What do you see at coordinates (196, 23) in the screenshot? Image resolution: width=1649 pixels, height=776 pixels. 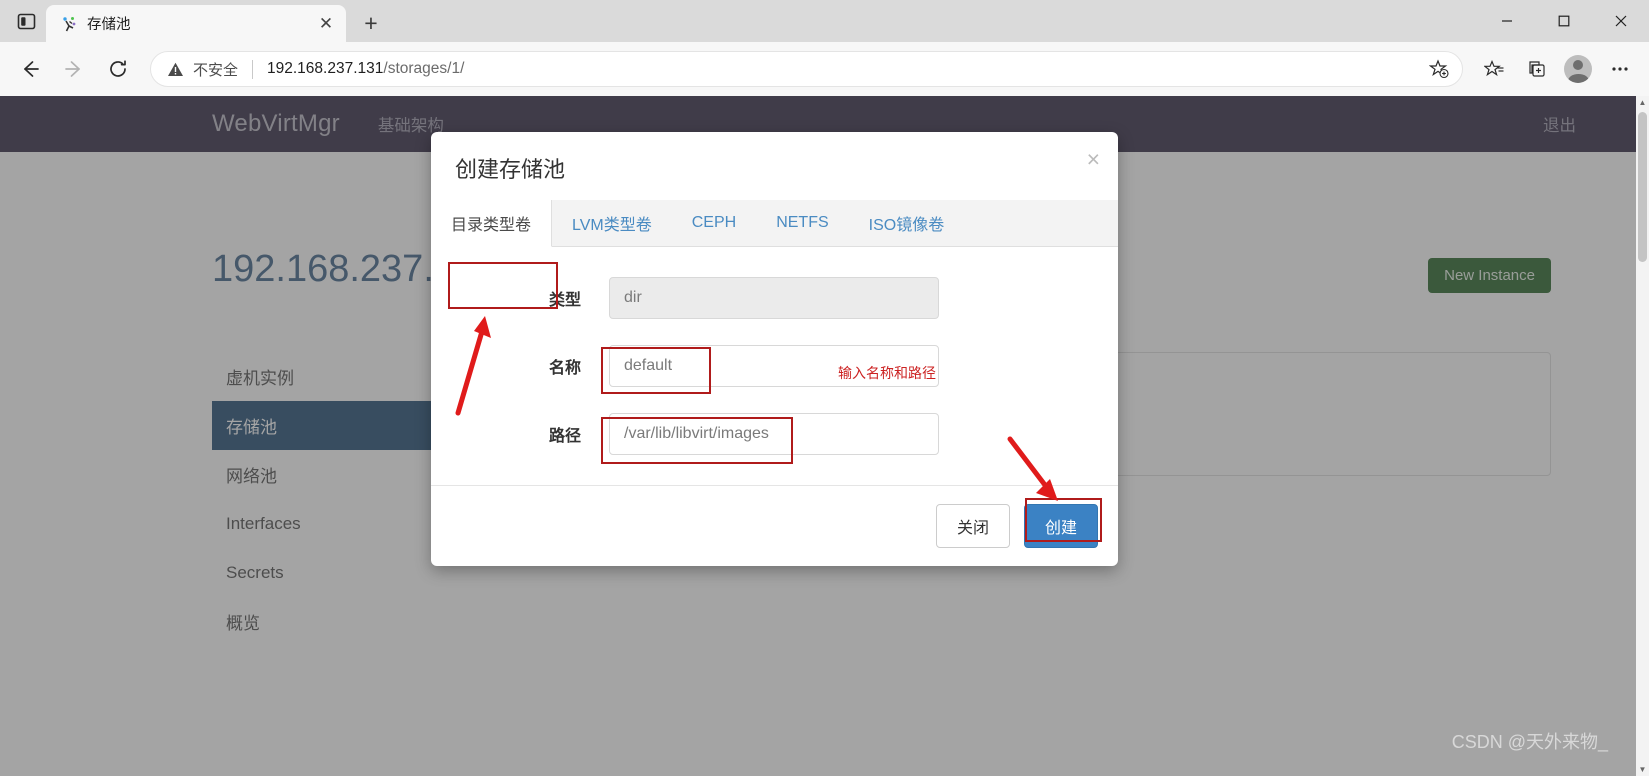 I see `browser-tab: 存储池 ✕` at bounding box center [196, 23].